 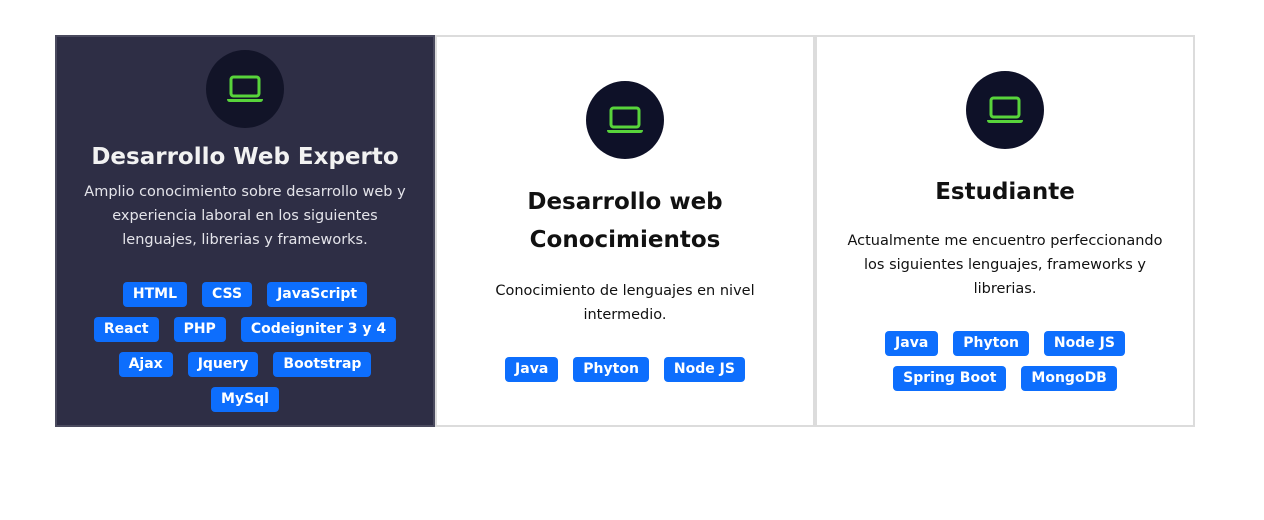 I want to click on tag-jquery: Jquery, so click(x=223, y=364).